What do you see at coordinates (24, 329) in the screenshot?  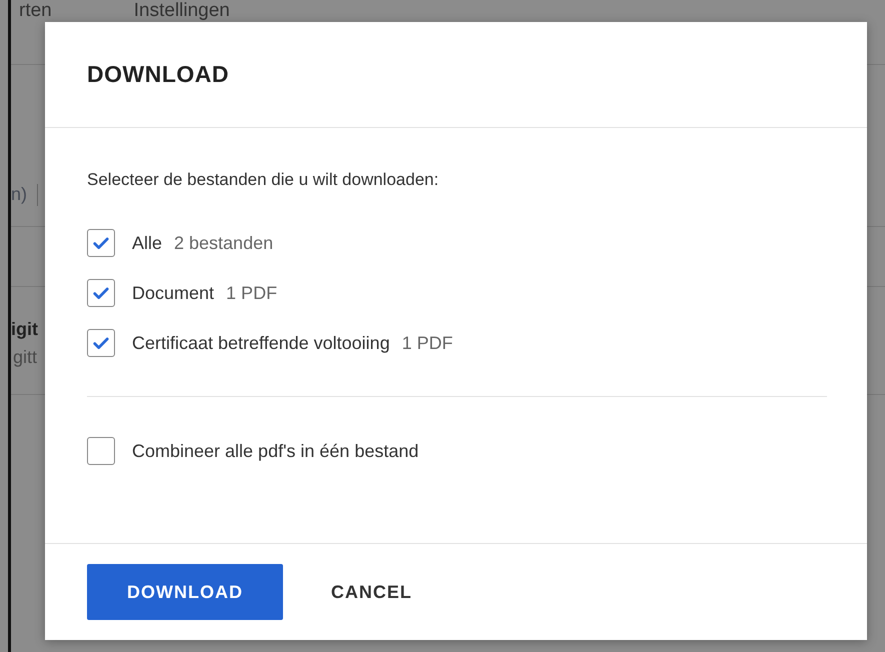 I see `text-fragment: igit` at bounding box center [24, 329].